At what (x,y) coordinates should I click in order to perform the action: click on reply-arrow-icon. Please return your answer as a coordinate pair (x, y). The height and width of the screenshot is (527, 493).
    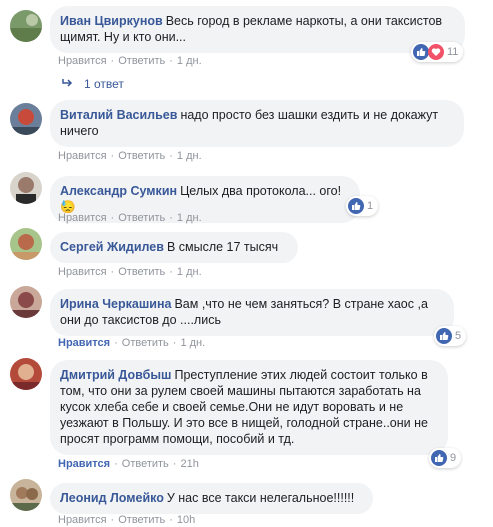
    Looking at the image, I should click on (68, 84).